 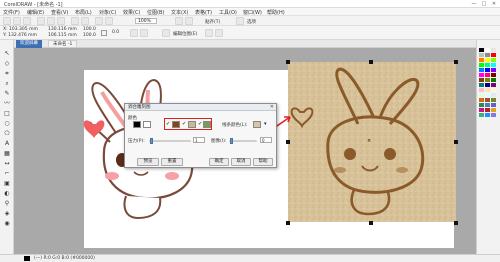 I want to click on close-window-button: ✕, so click(x=494, y=4).